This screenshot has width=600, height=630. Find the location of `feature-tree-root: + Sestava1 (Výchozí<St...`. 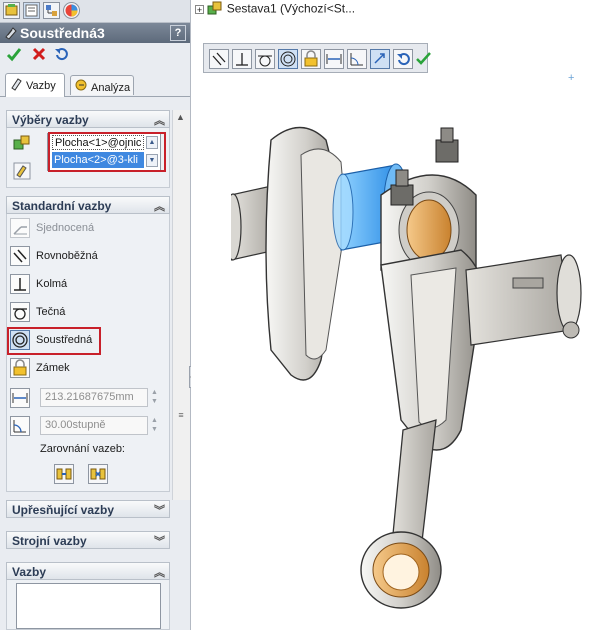

feature-tree-root: + Sestava1 (Výchozí<St... is located at coordinates (275, 9).